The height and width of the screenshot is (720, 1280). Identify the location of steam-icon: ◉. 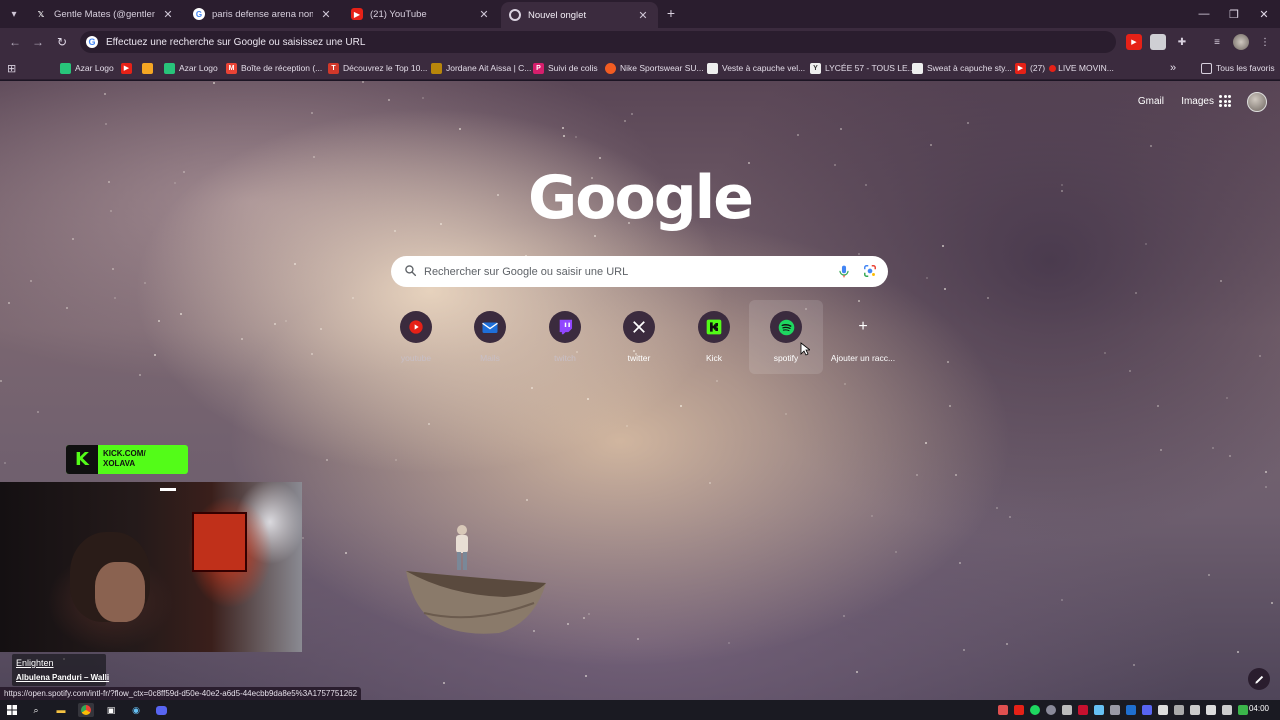
(136, 710).